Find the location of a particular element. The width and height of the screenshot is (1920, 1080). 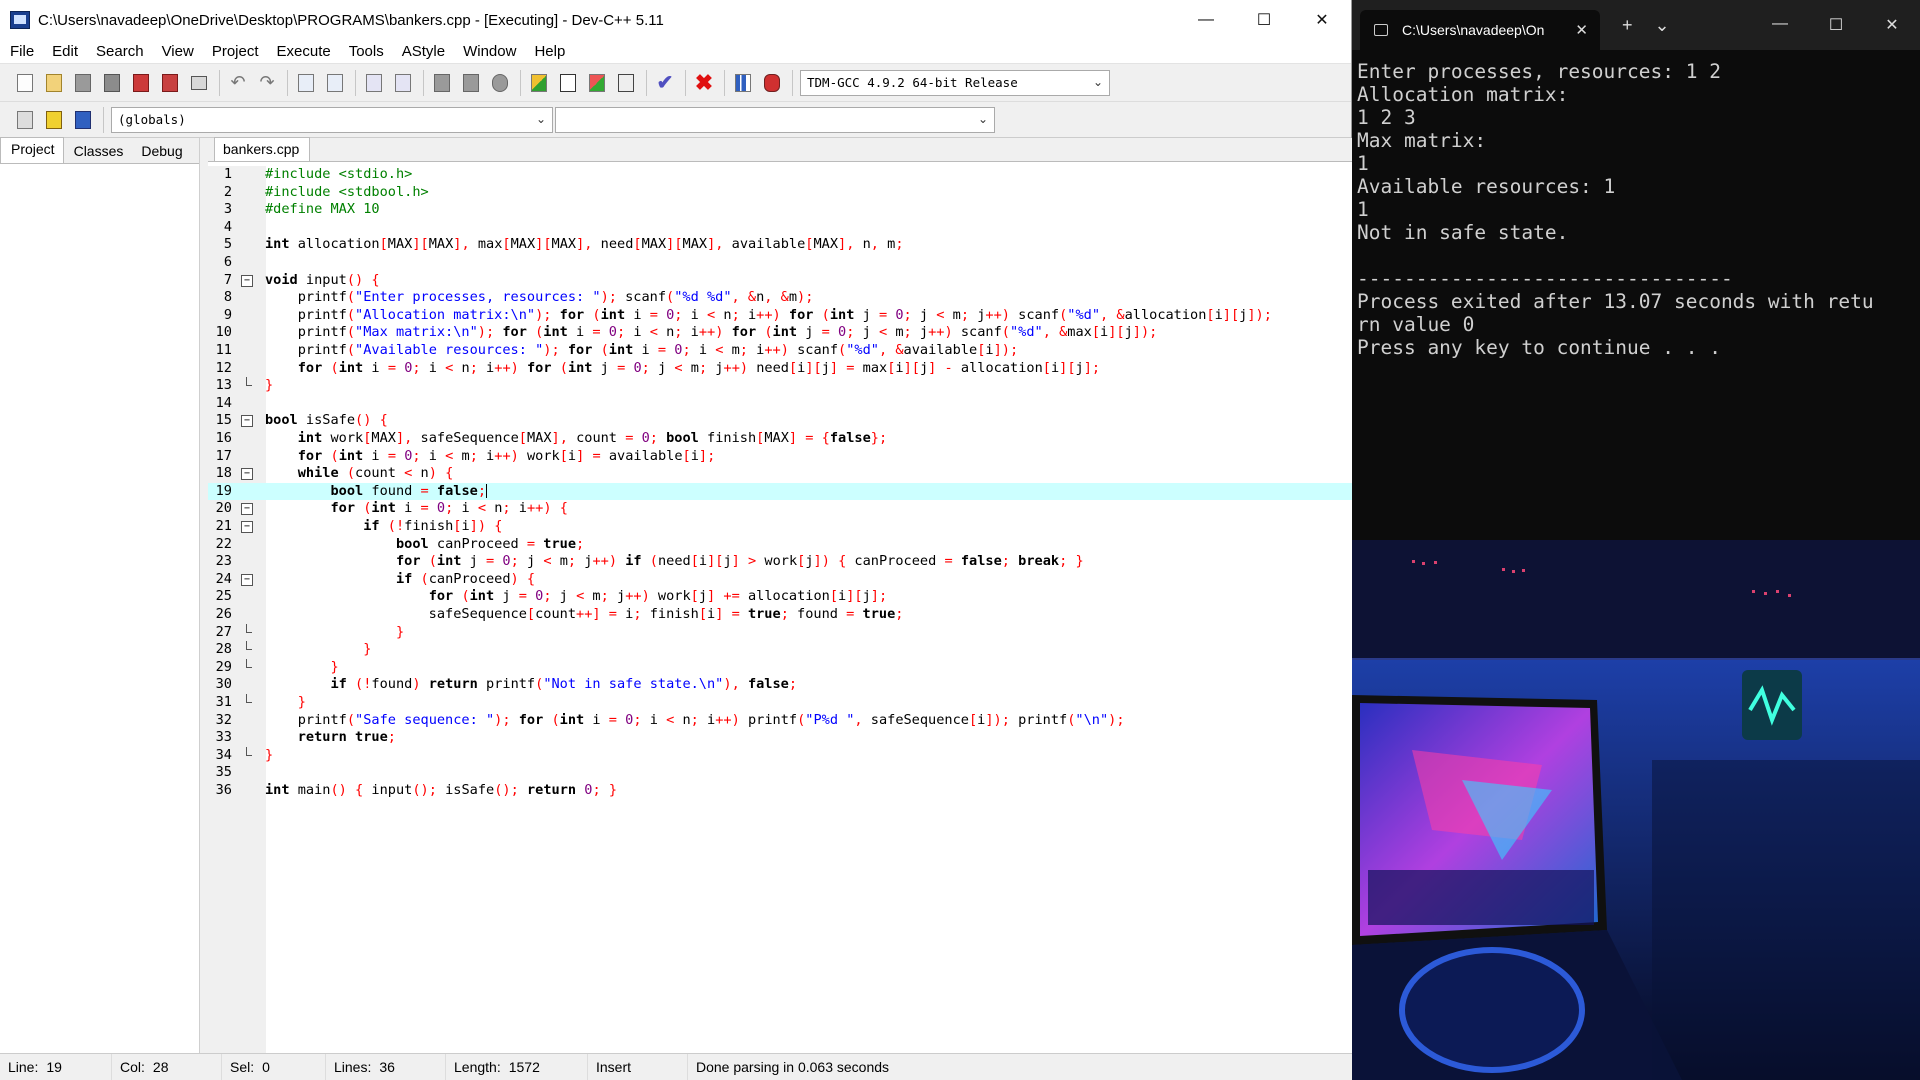

menu-search: Search is located at coordinates (119, 51).